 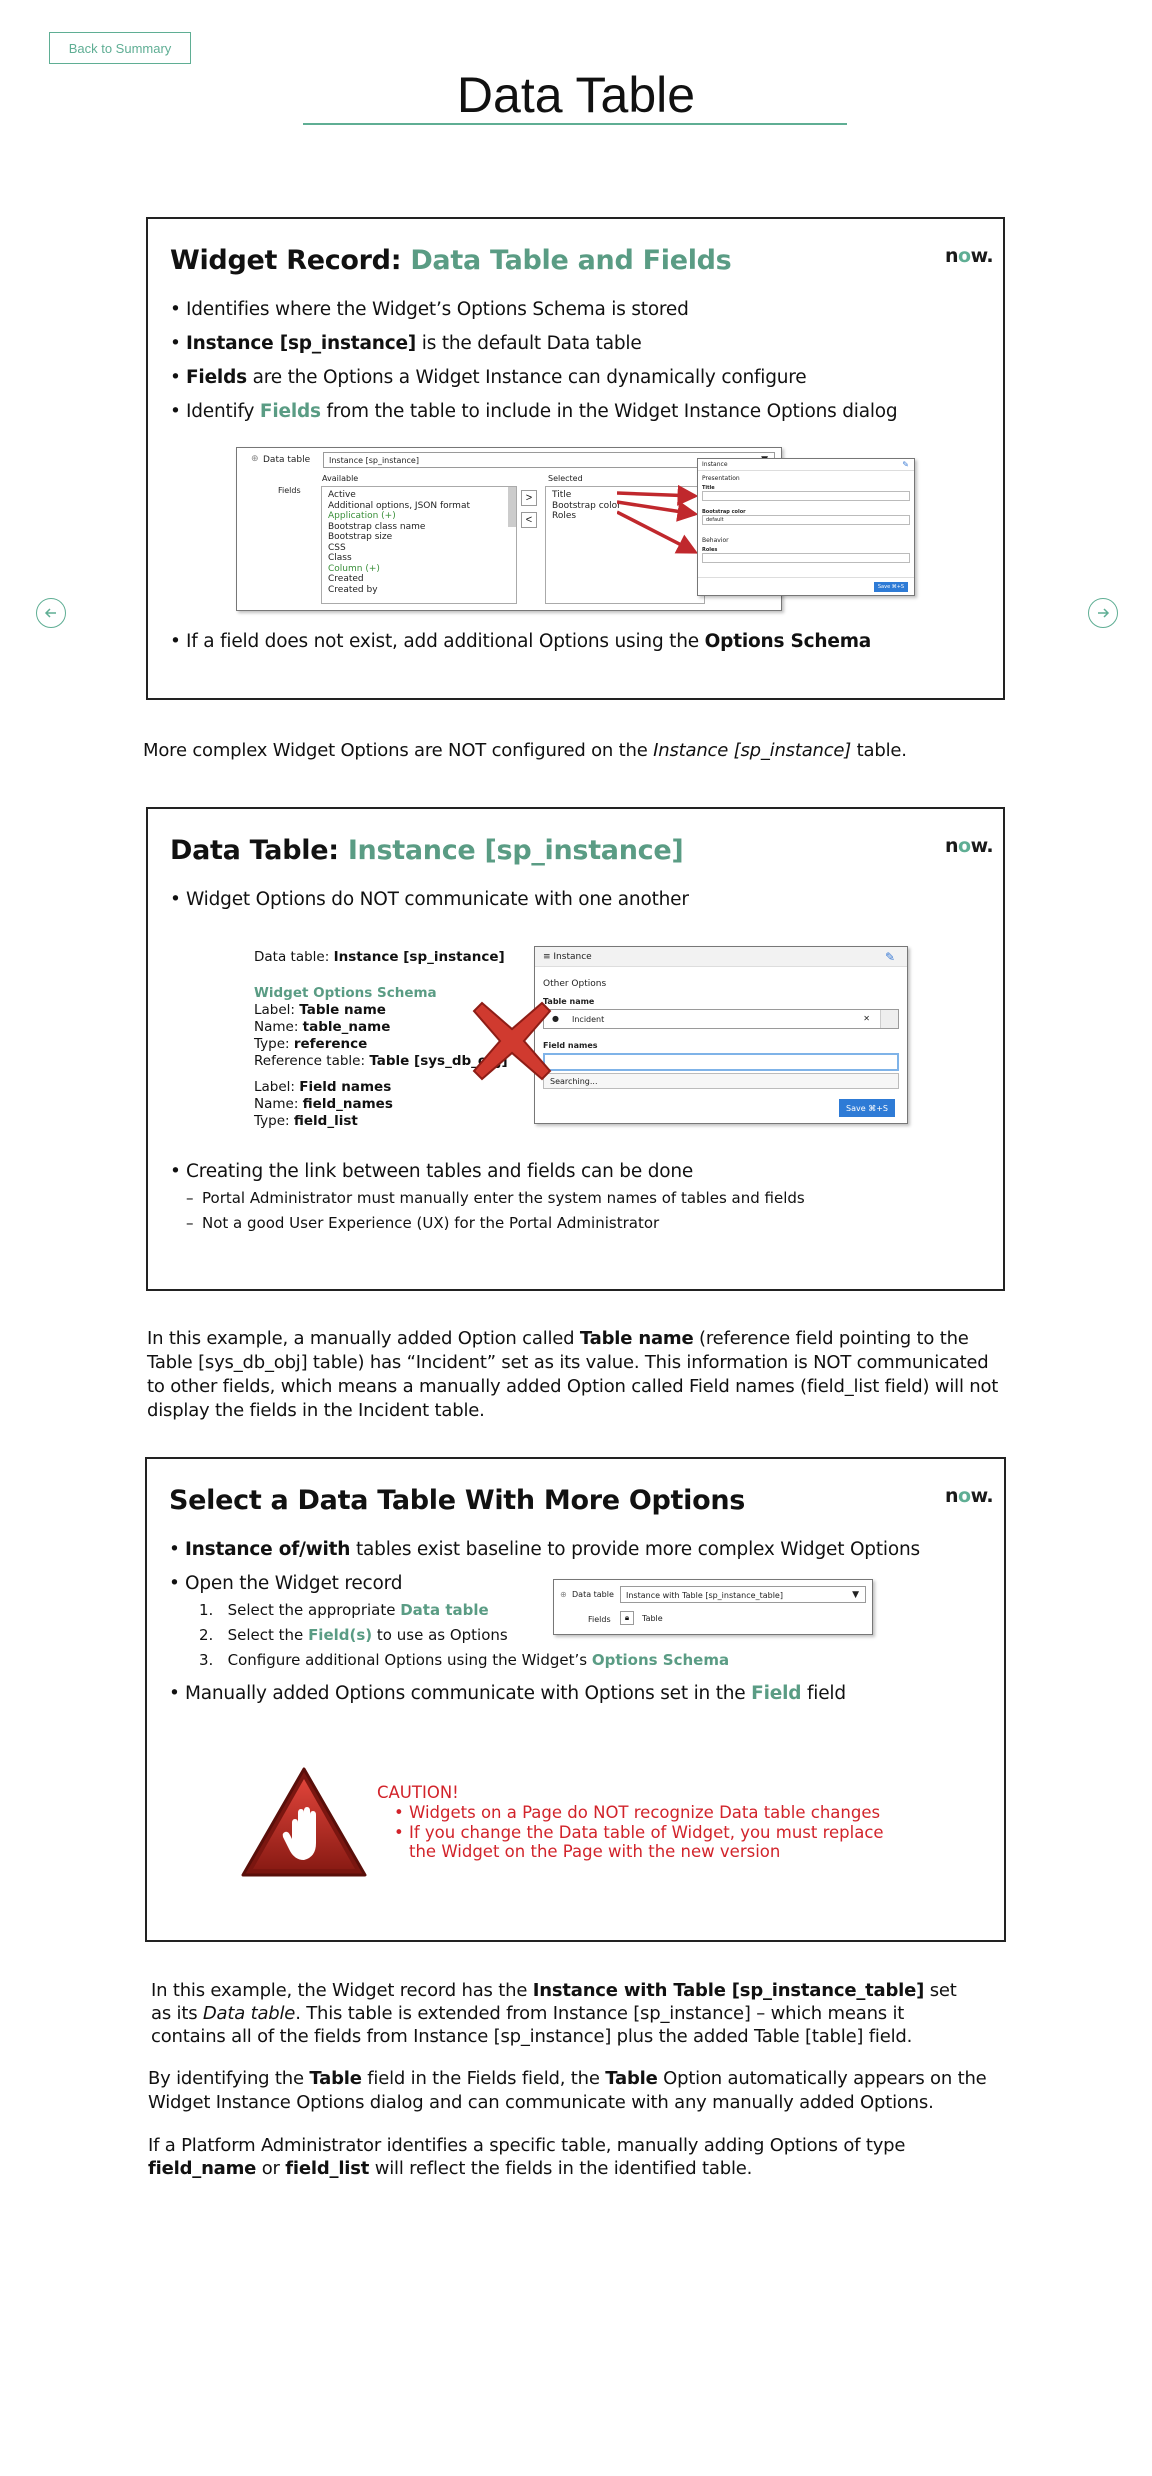 I want to click on page-title: Data Table, so click(x=576, y=95).